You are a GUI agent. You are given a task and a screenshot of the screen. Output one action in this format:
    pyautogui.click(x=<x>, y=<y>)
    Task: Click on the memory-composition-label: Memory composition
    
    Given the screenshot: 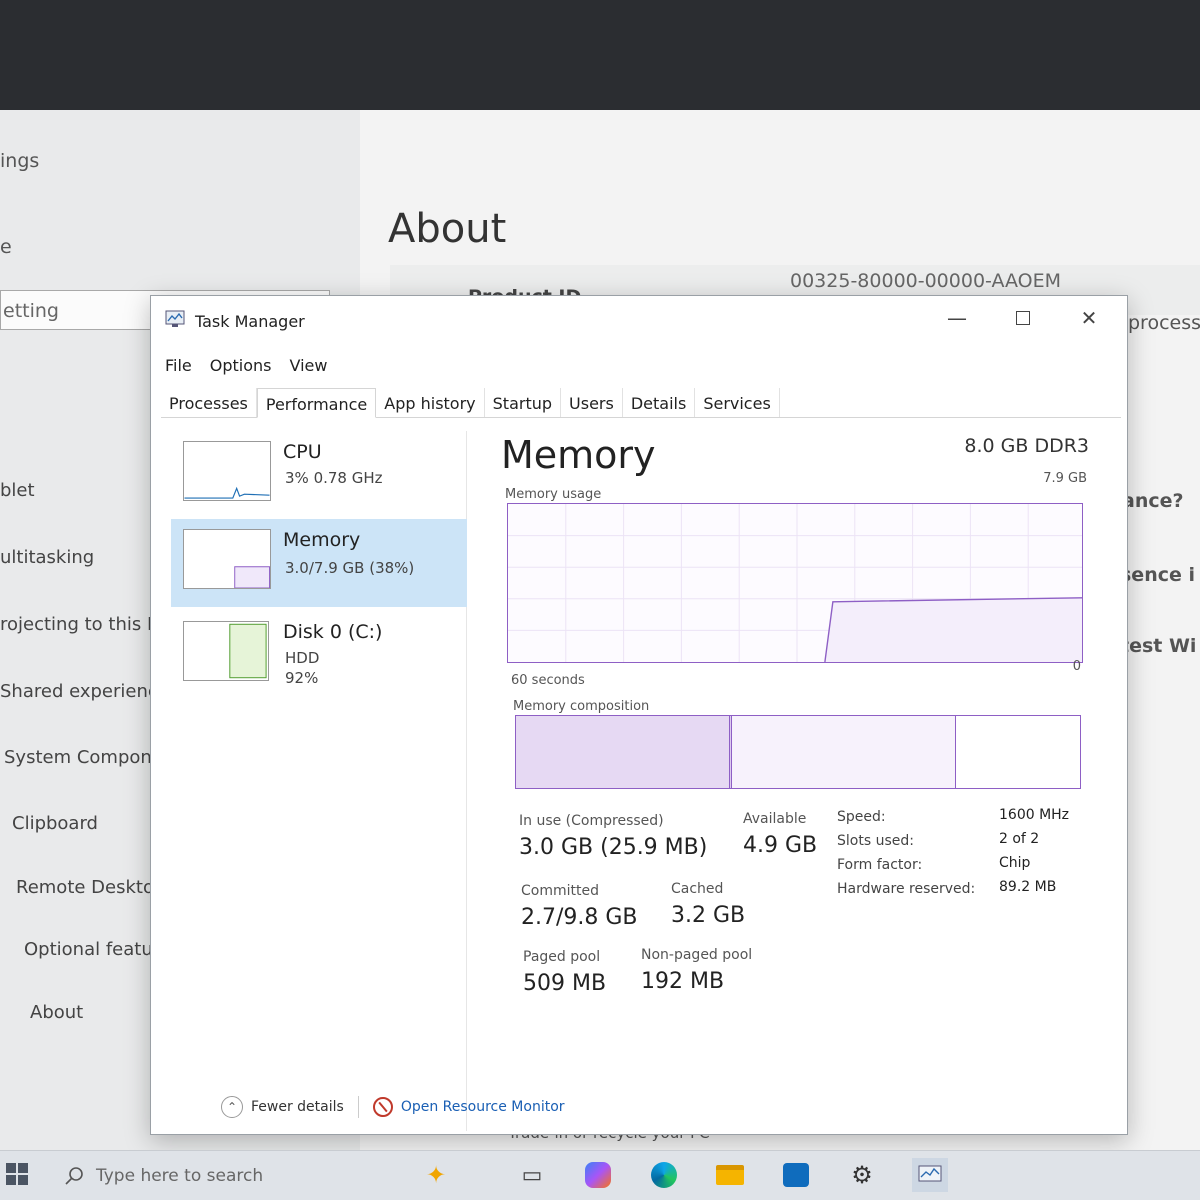 What is the action you would take?
    pyautogui.click(x=581, y=706)
    